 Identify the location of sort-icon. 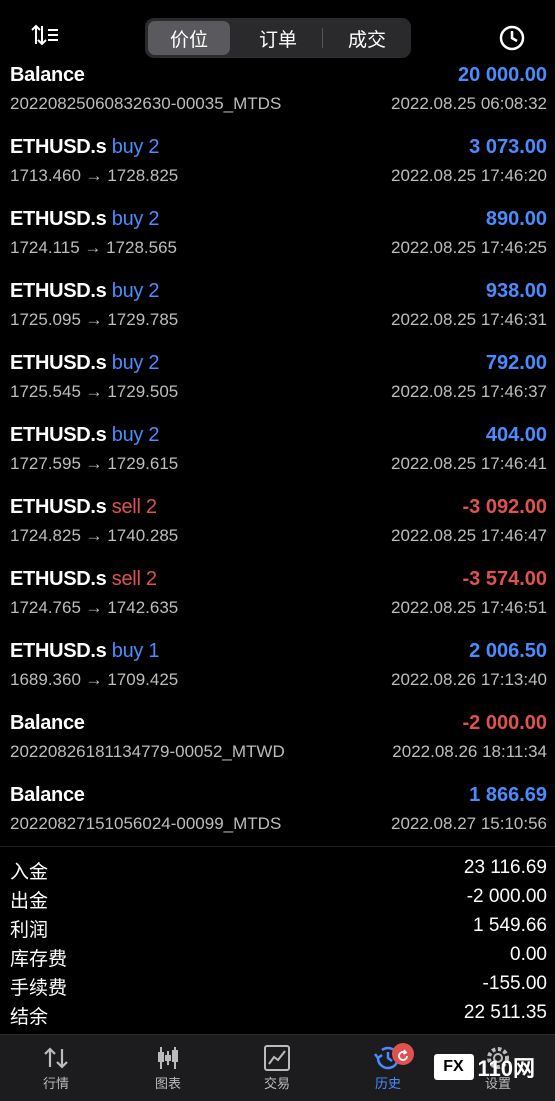
(44, 35).